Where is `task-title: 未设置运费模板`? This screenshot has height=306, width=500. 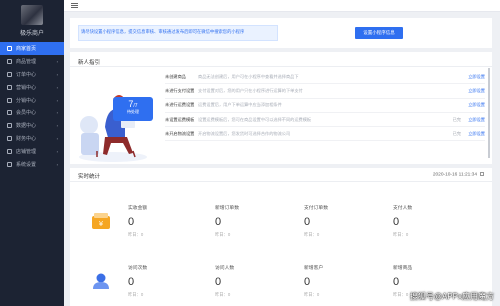
task-title: 未设置运费模板 is located at coordinates (180, 119).